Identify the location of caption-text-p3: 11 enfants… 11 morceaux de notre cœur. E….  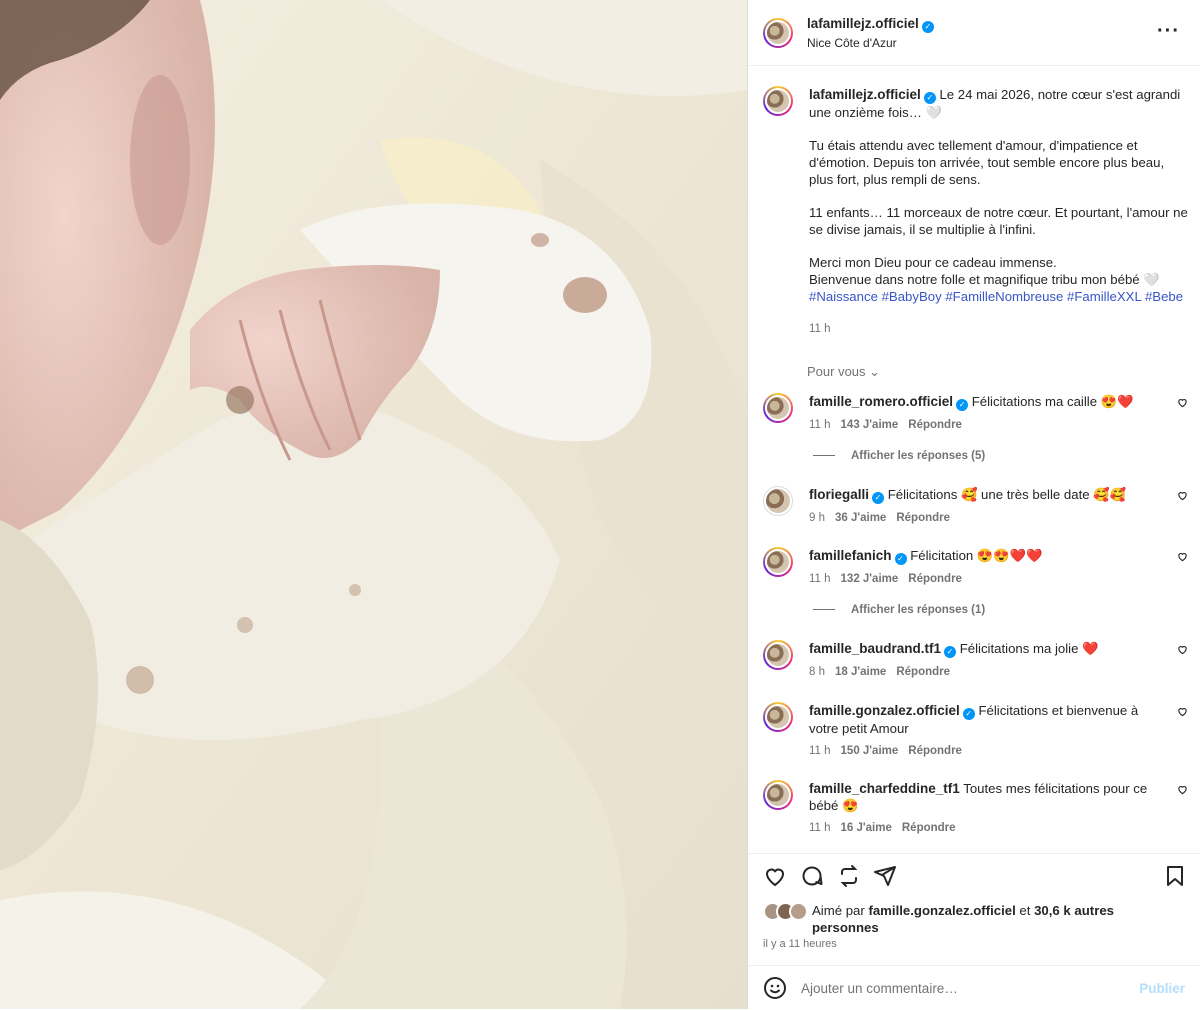
(998, 221).